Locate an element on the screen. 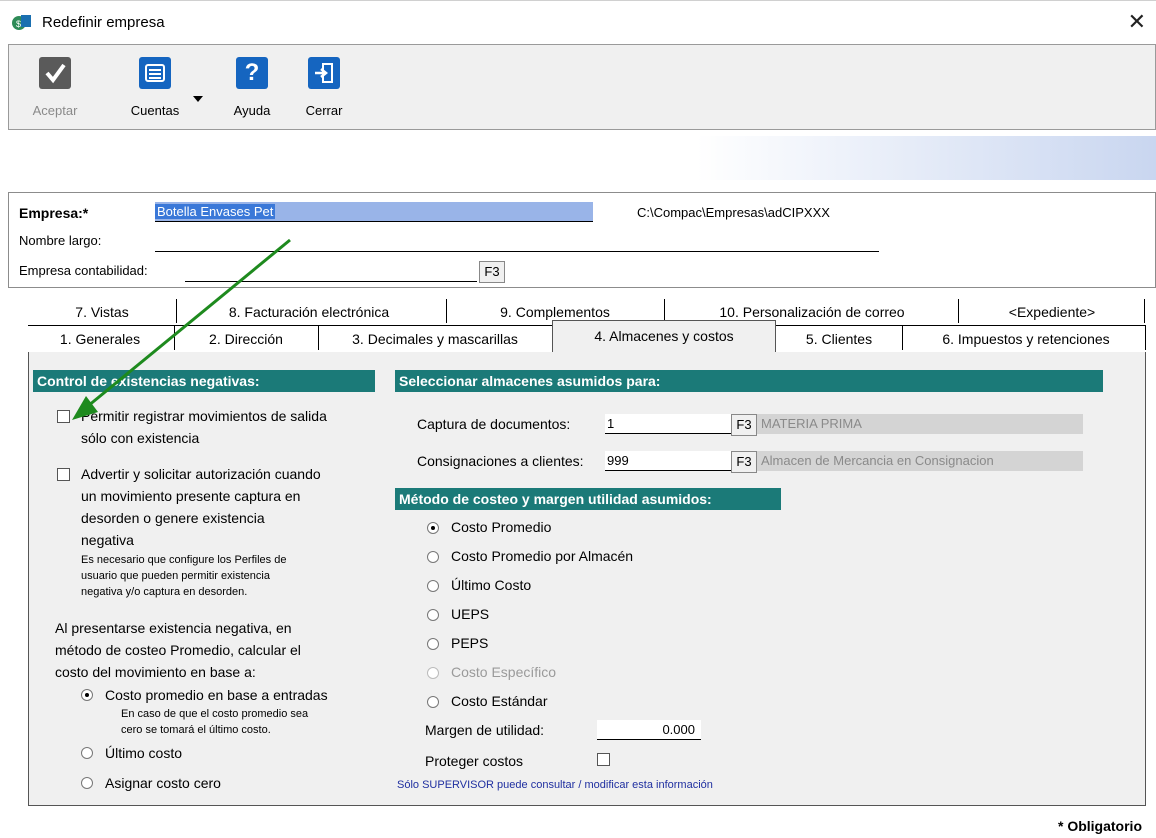 The width and height of the screenshot is (1156, 838). obligatorio-note: * Obligatorio is located at coordinates (1100, 826).